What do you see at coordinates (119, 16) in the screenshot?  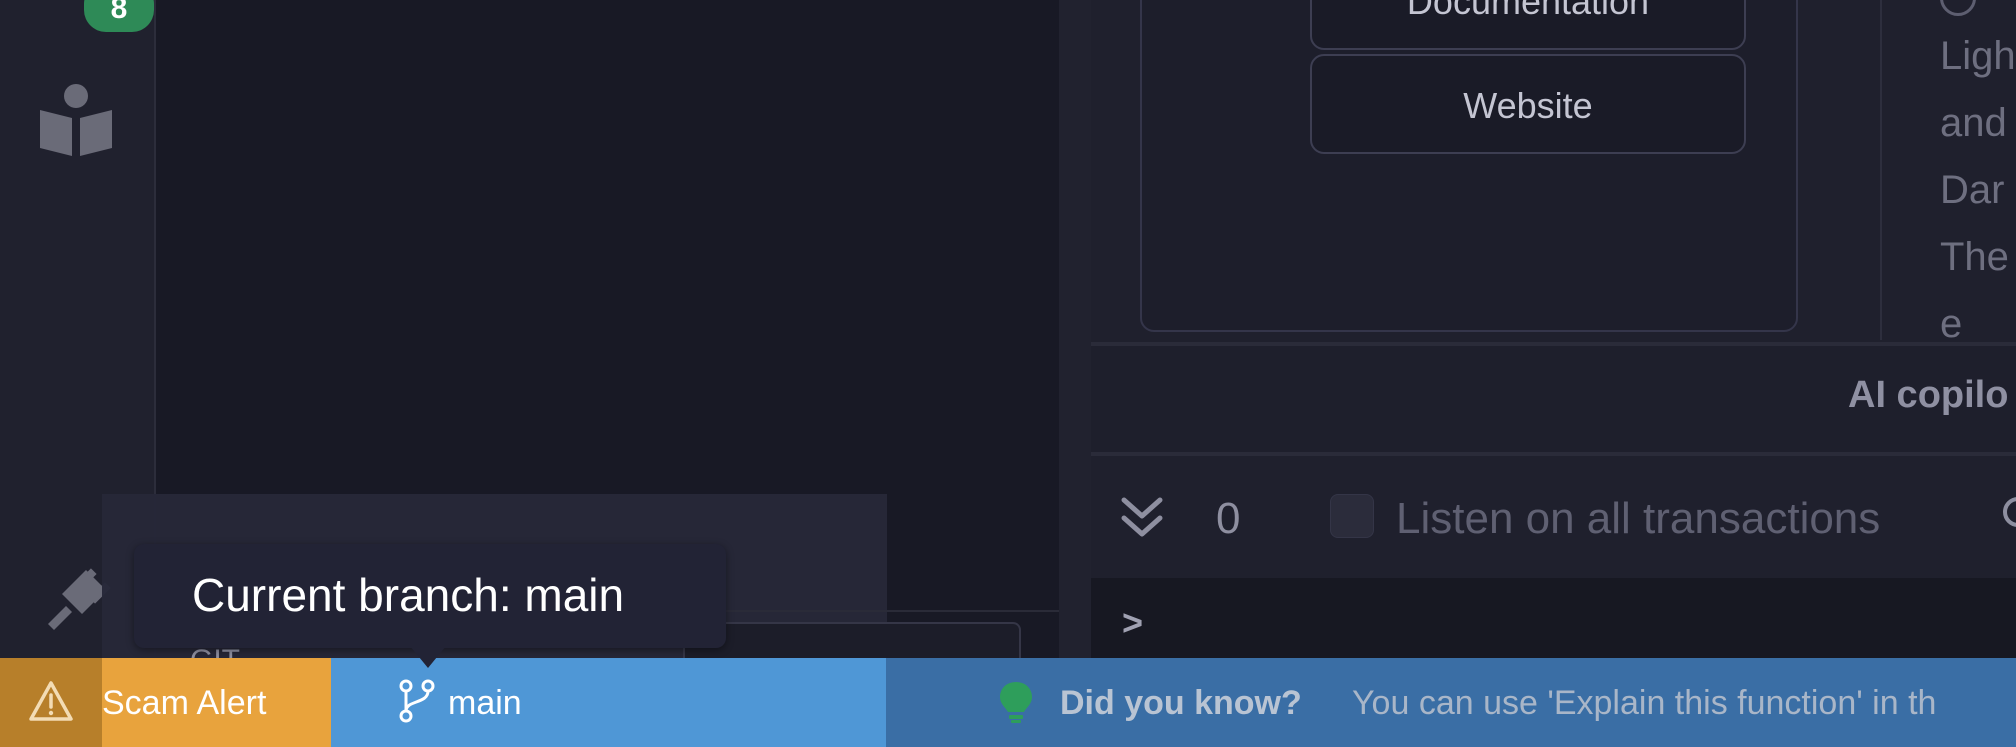 I see `notification-badge: 8` at bounding box center [119, 16].